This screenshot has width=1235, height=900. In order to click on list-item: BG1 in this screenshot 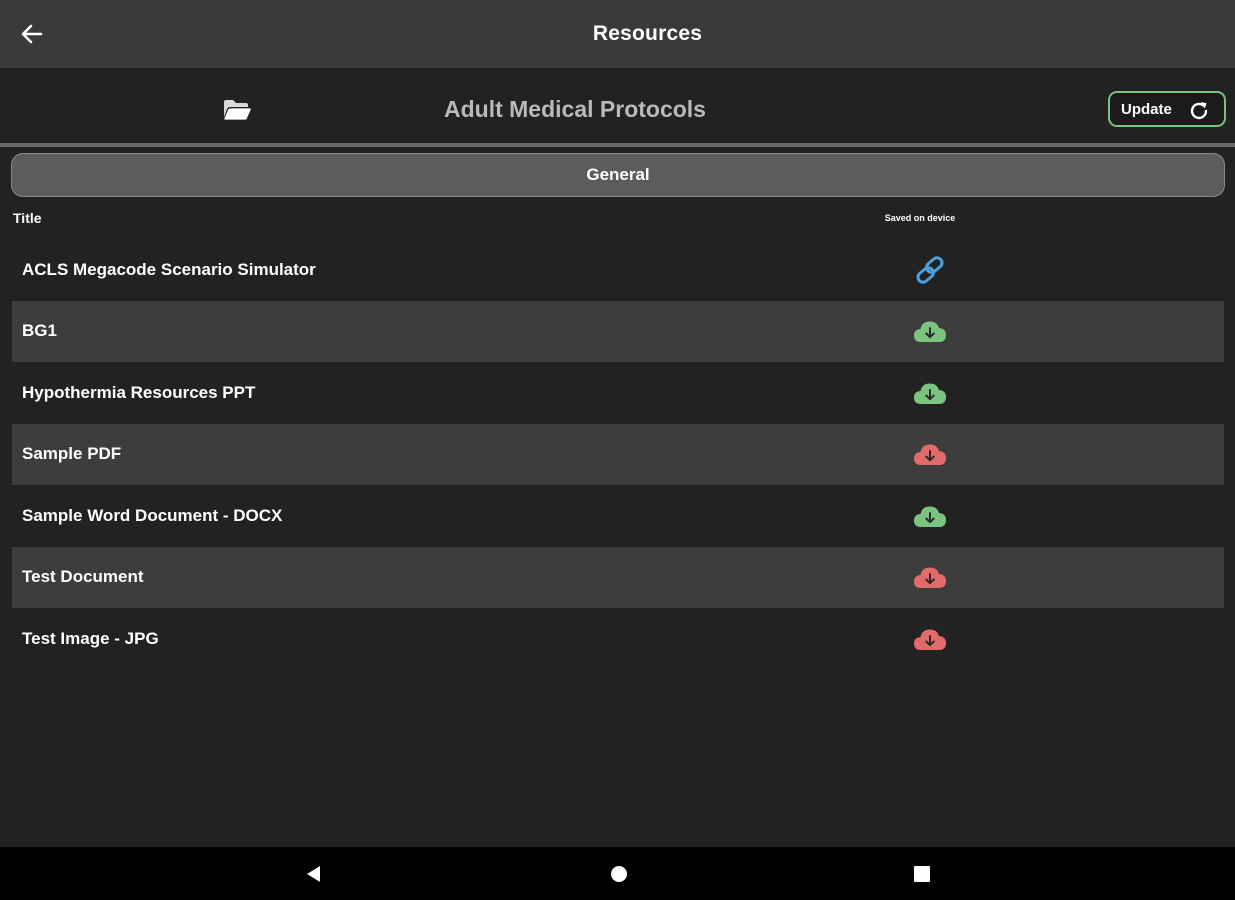, I will do `click(618, 331)`.